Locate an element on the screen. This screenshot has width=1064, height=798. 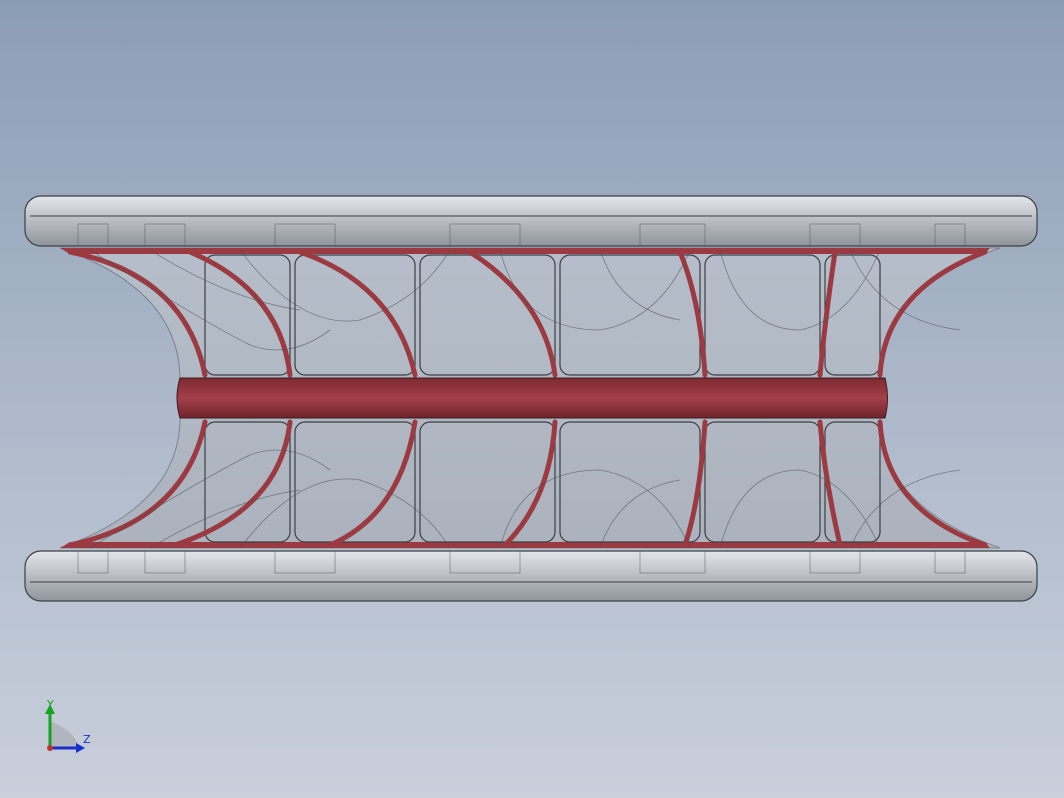
axis-triad is located at coordinates (65, 728).